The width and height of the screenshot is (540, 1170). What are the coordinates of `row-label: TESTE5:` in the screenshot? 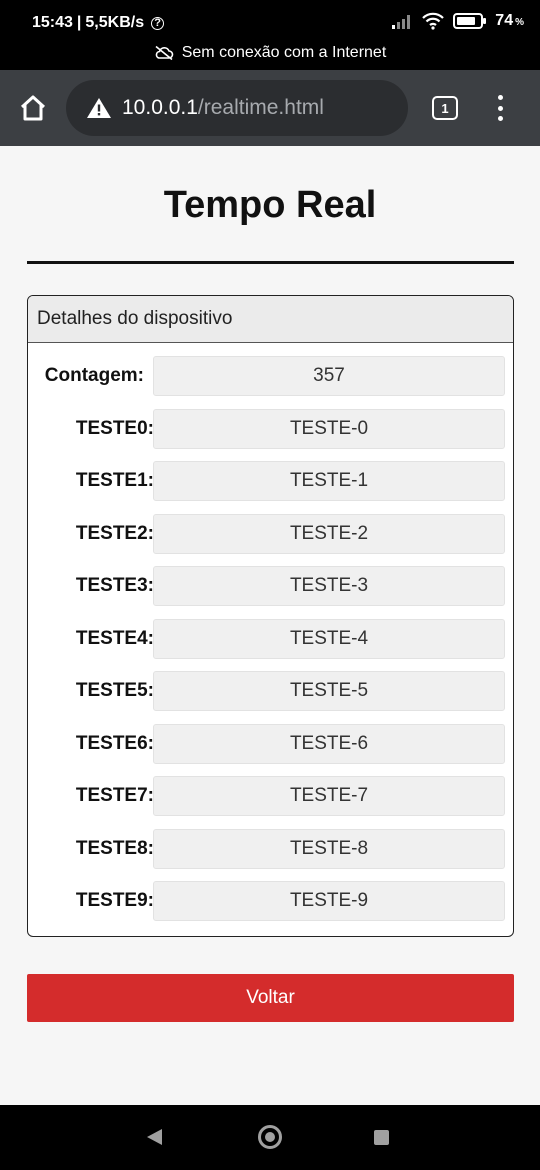 It's located at (114, 690).